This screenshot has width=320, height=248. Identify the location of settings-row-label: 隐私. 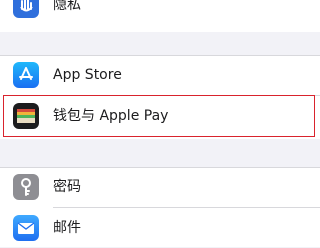
(67, 6).